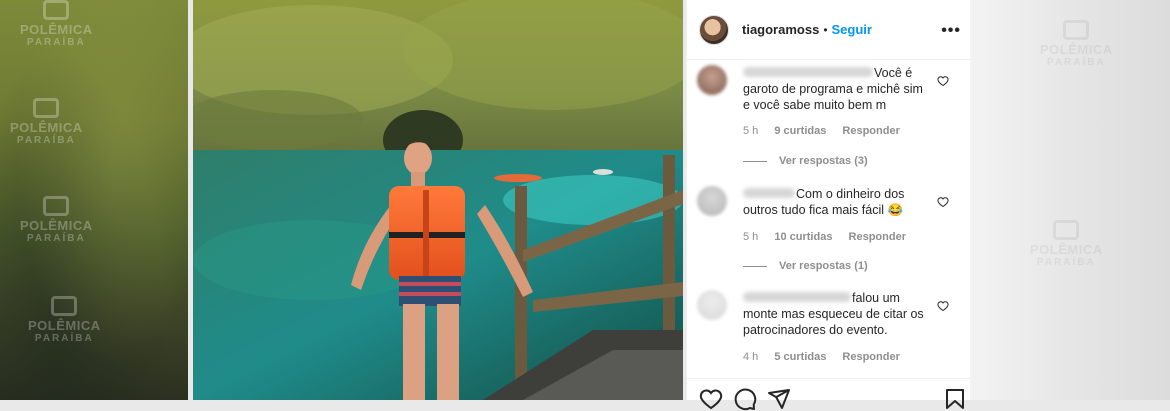 The width and height of the screenshot is (1170, 411). What do you see at coordinates (800, 357) in the screenshot?
I see `comment-likes: 5 curtidas` at bounding box center [800, 357].